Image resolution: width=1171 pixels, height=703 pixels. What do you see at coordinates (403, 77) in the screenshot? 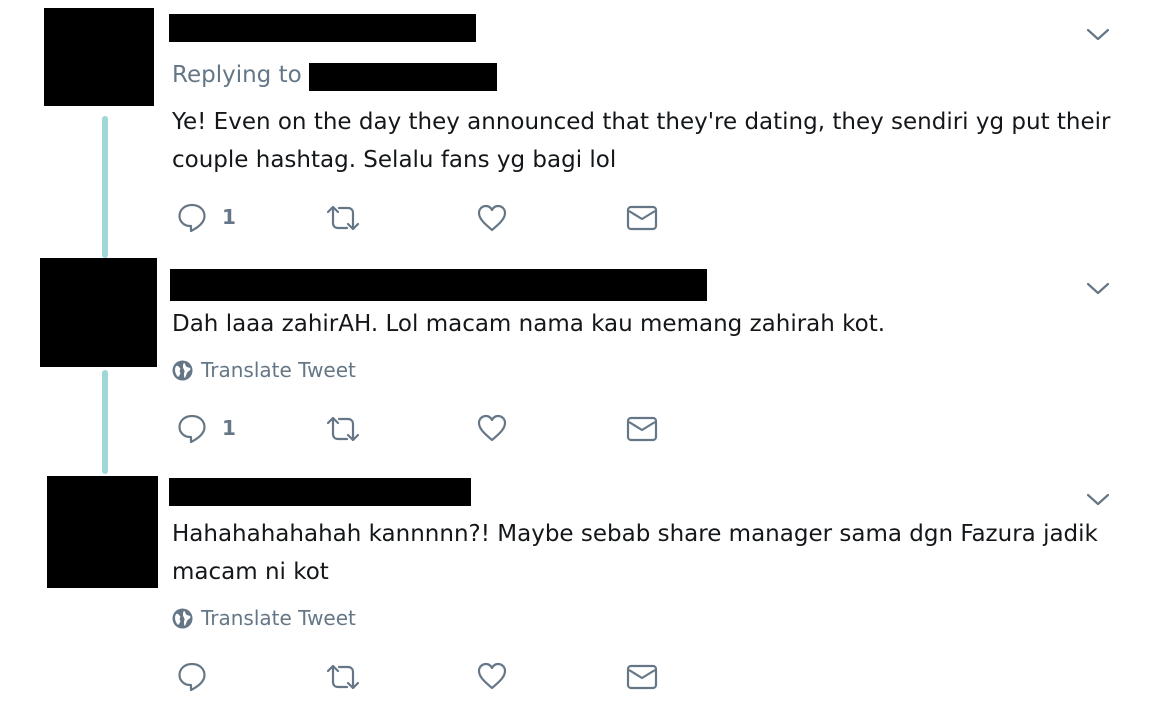
I see `replying-to-handle-redacted` at bounding box center [403, 77].